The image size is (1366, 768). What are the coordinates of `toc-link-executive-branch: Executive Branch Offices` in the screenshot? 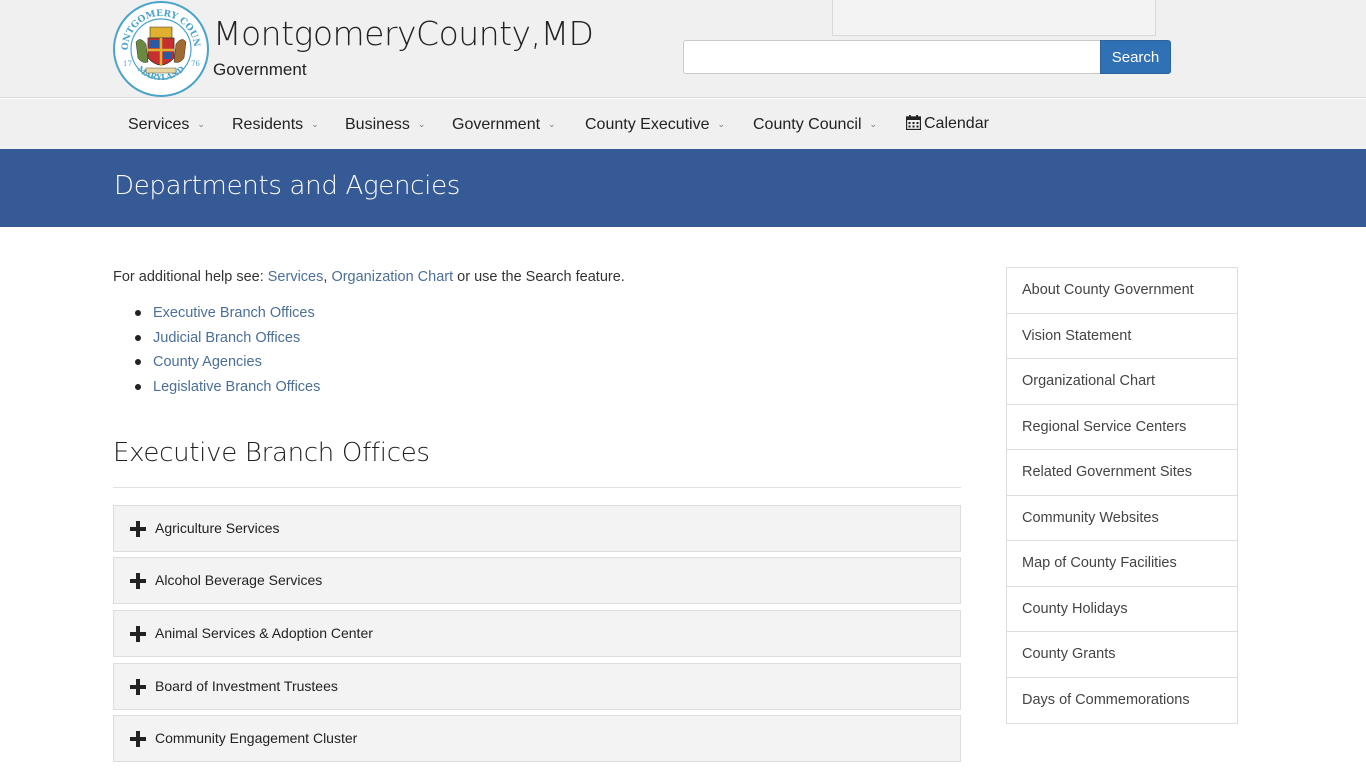 It's located at (234, 313).